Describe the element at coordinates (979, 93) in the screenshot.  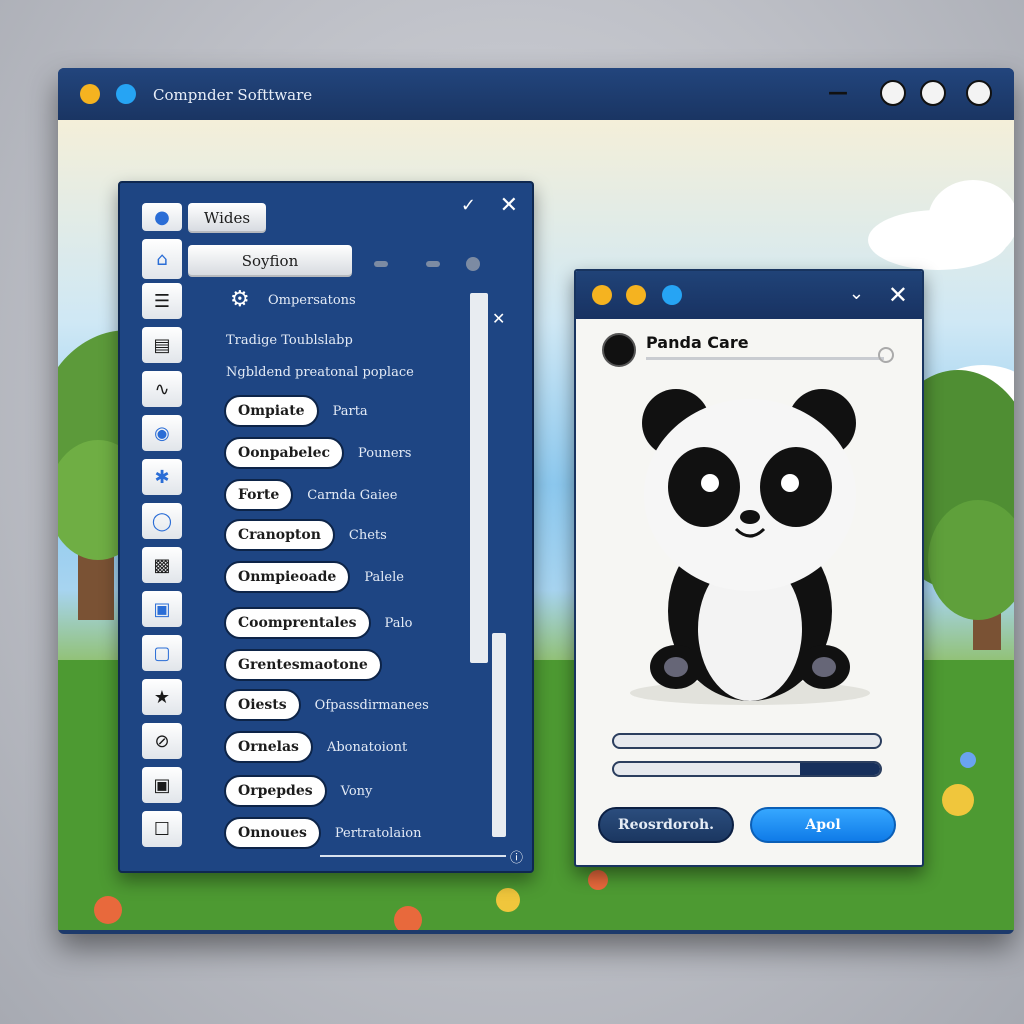
I see `info-button` at that location.